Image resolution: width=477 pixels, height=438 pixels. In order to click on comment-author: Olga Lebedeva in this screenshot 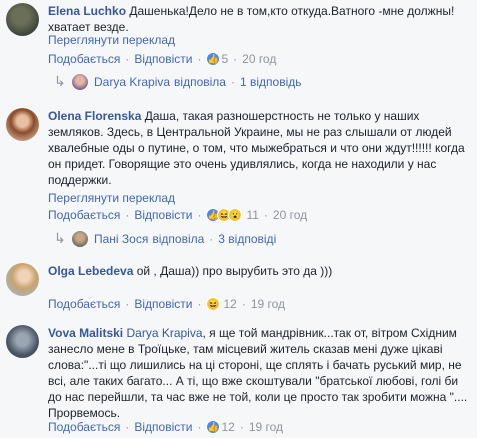, I will do `click(90, 271)`.